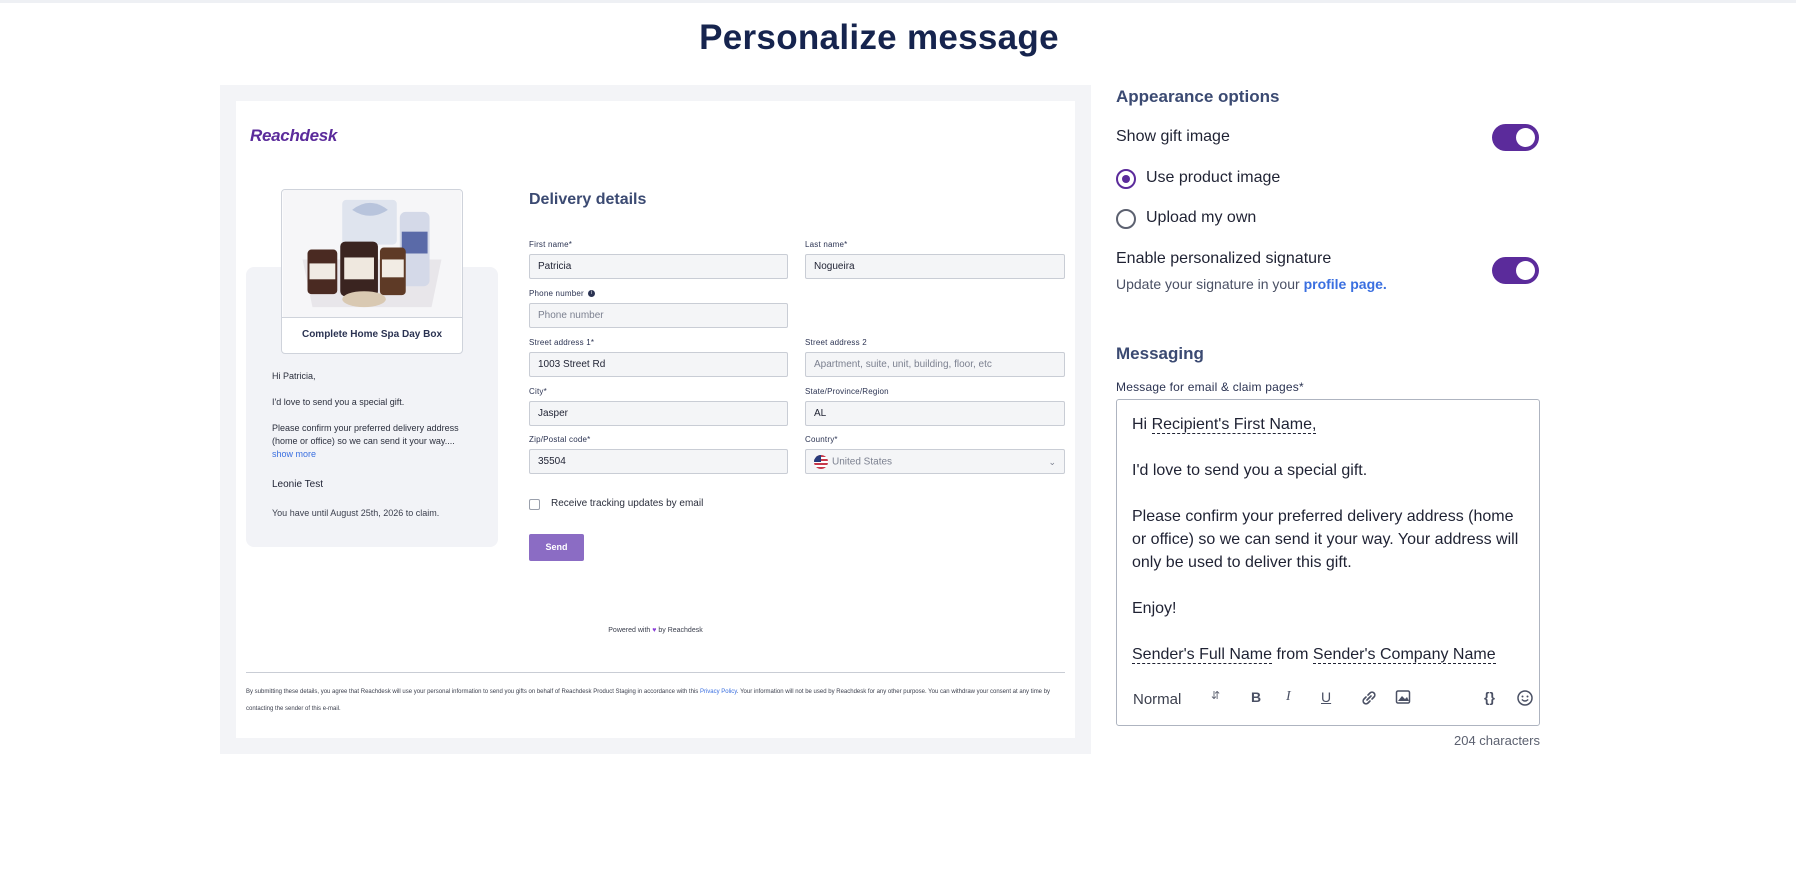 The image size is (1796, 890). I want to click on company-name-token: Sender's Company Name, so click(1404, 655).